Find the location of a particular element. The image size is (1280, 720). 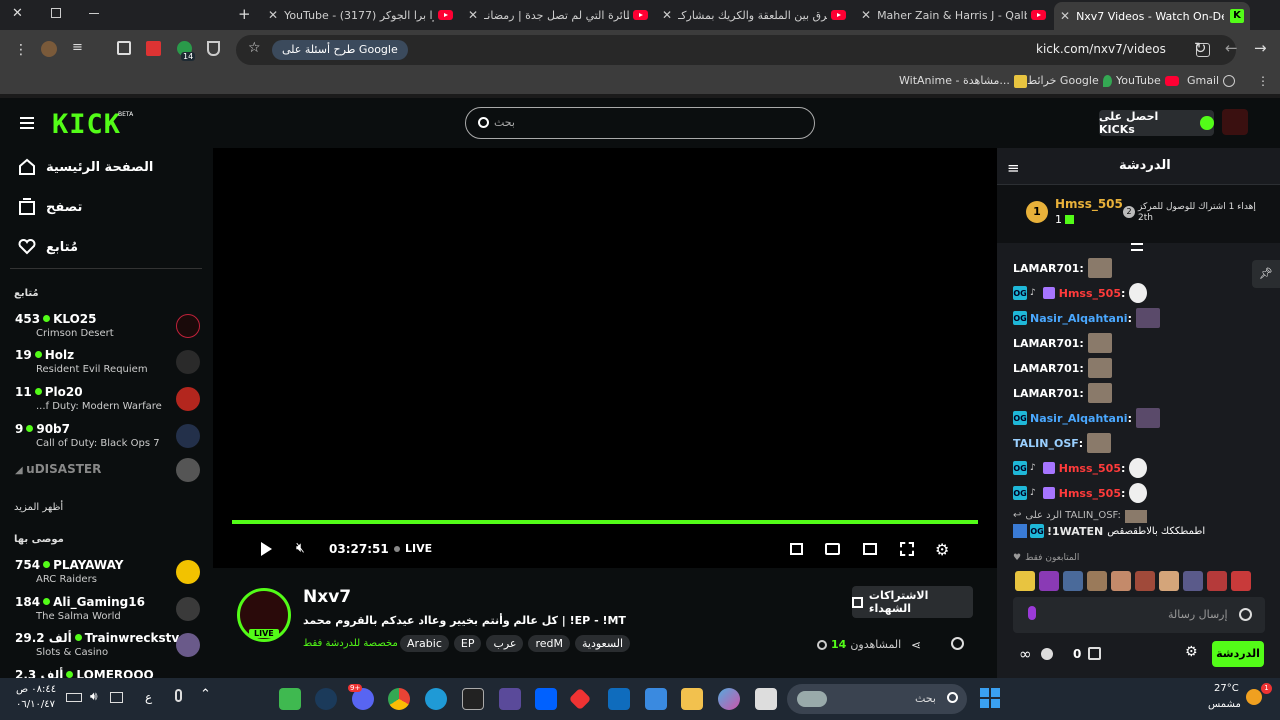

chat-username: Hmss_505 is located at coordinates (1090, 468).